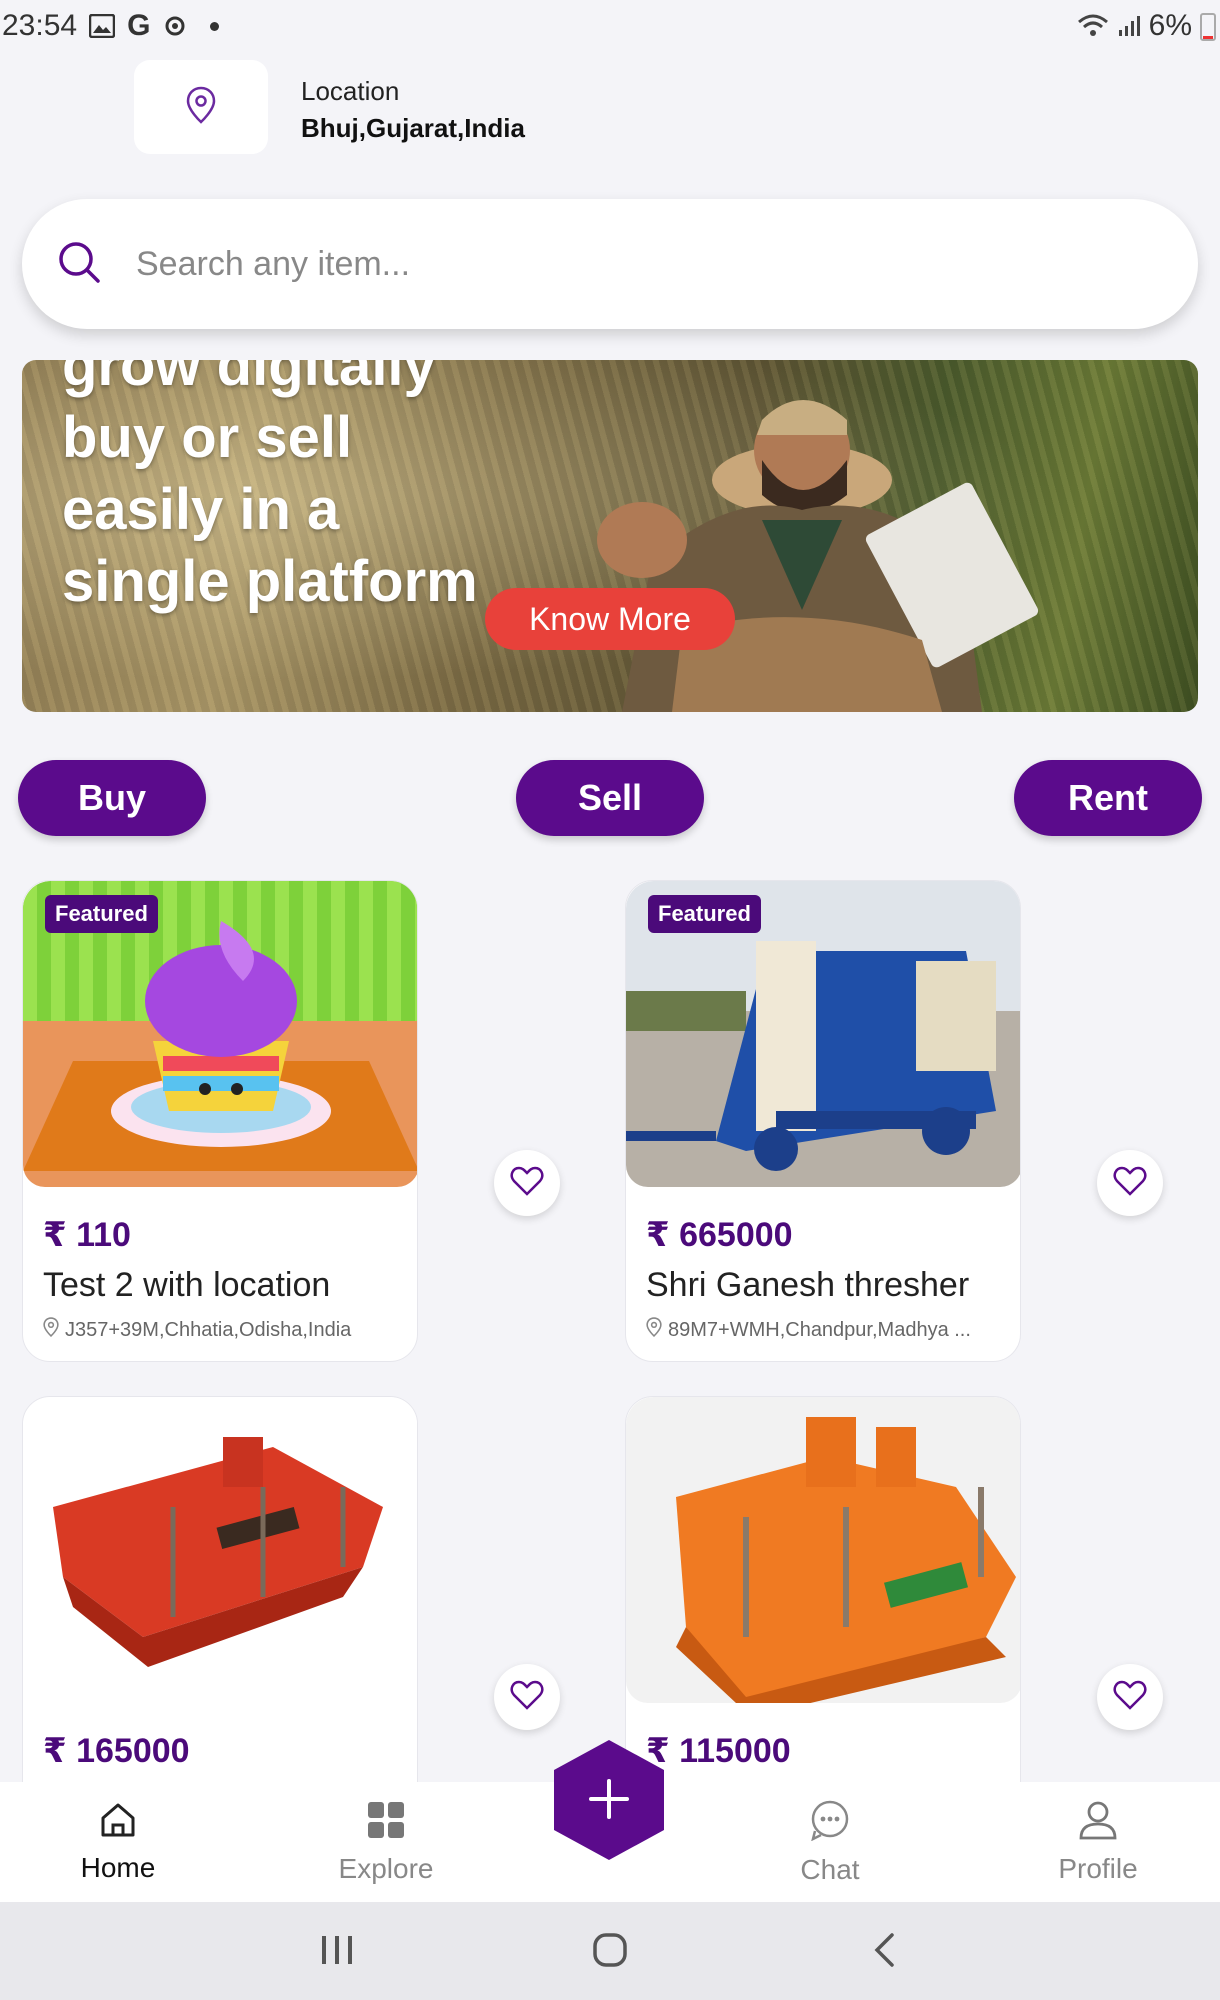 Image resolution: width=1220 pixels, height=2000 pixels. I want to click on grid-icon, so click(386, 1823).